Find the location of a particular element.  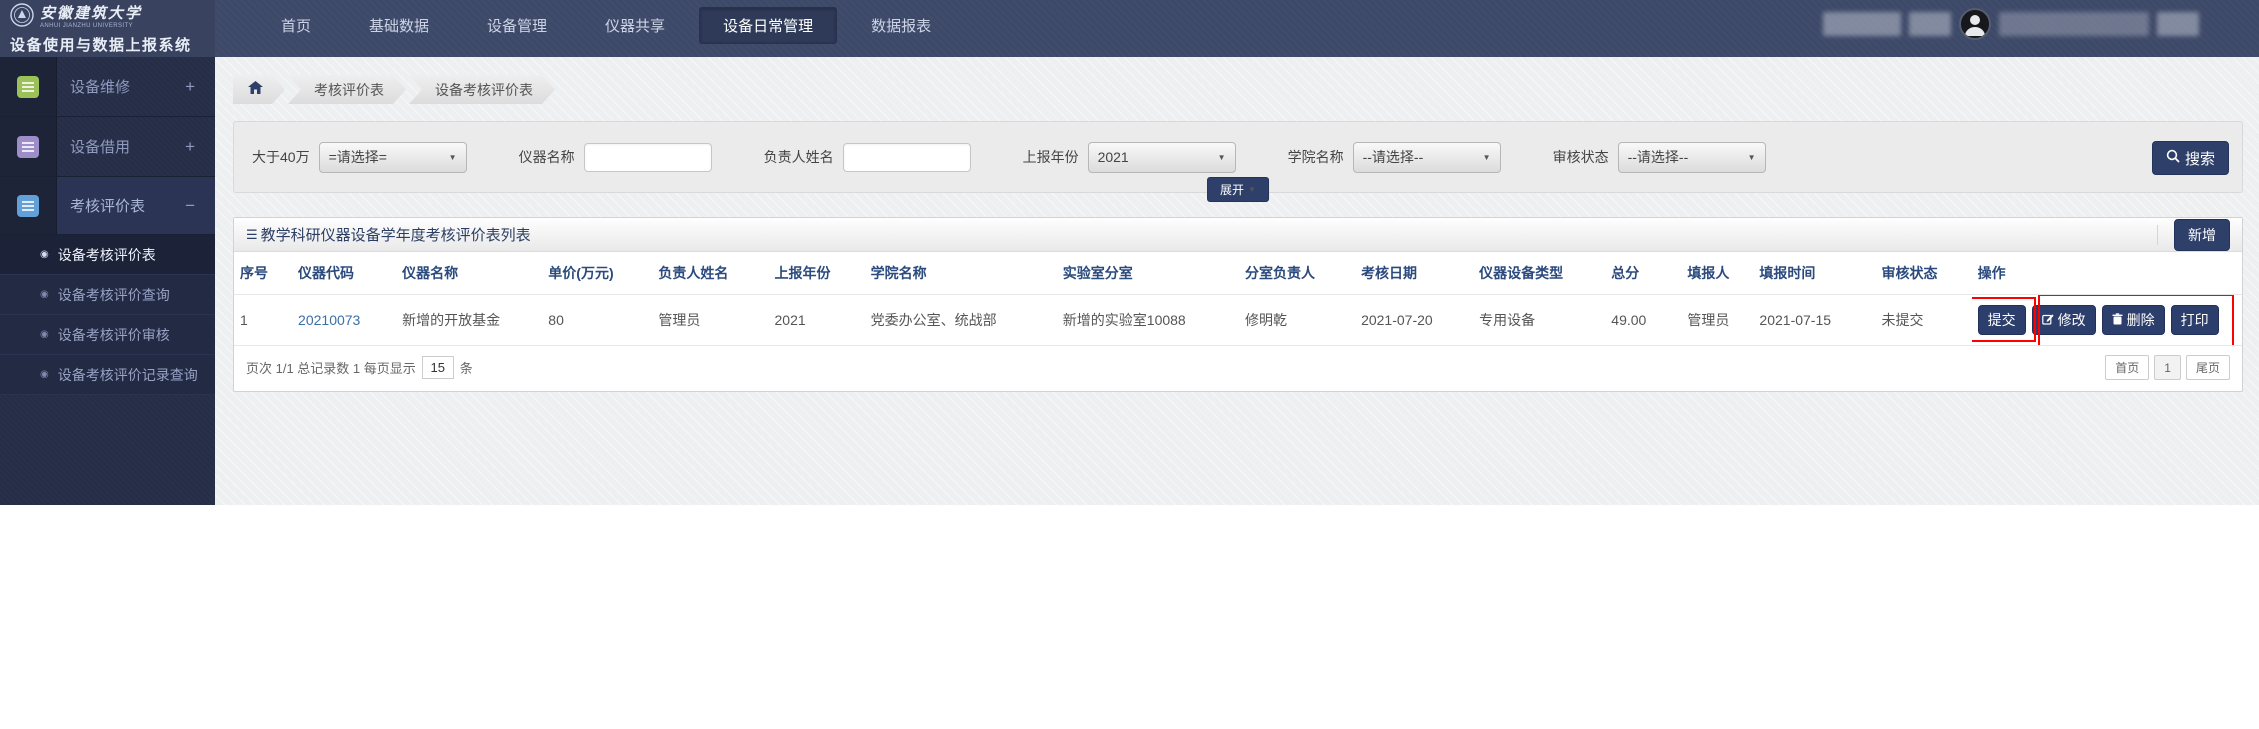

sidebar-group-equipment-borrow: 设备借用 + is located at coordinates (107, 147).